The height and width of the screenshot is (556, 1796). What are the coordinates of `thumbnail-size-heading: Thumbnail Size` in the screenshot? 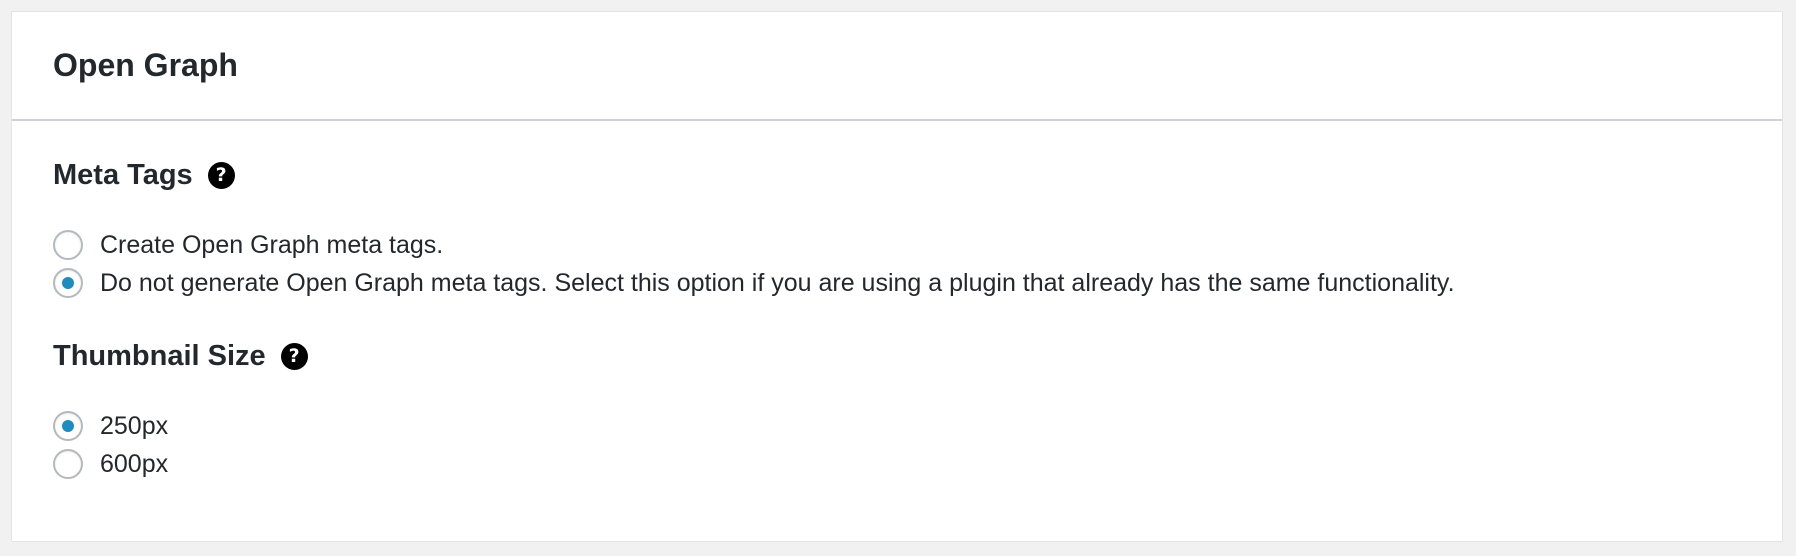 It's located at (159, 355).